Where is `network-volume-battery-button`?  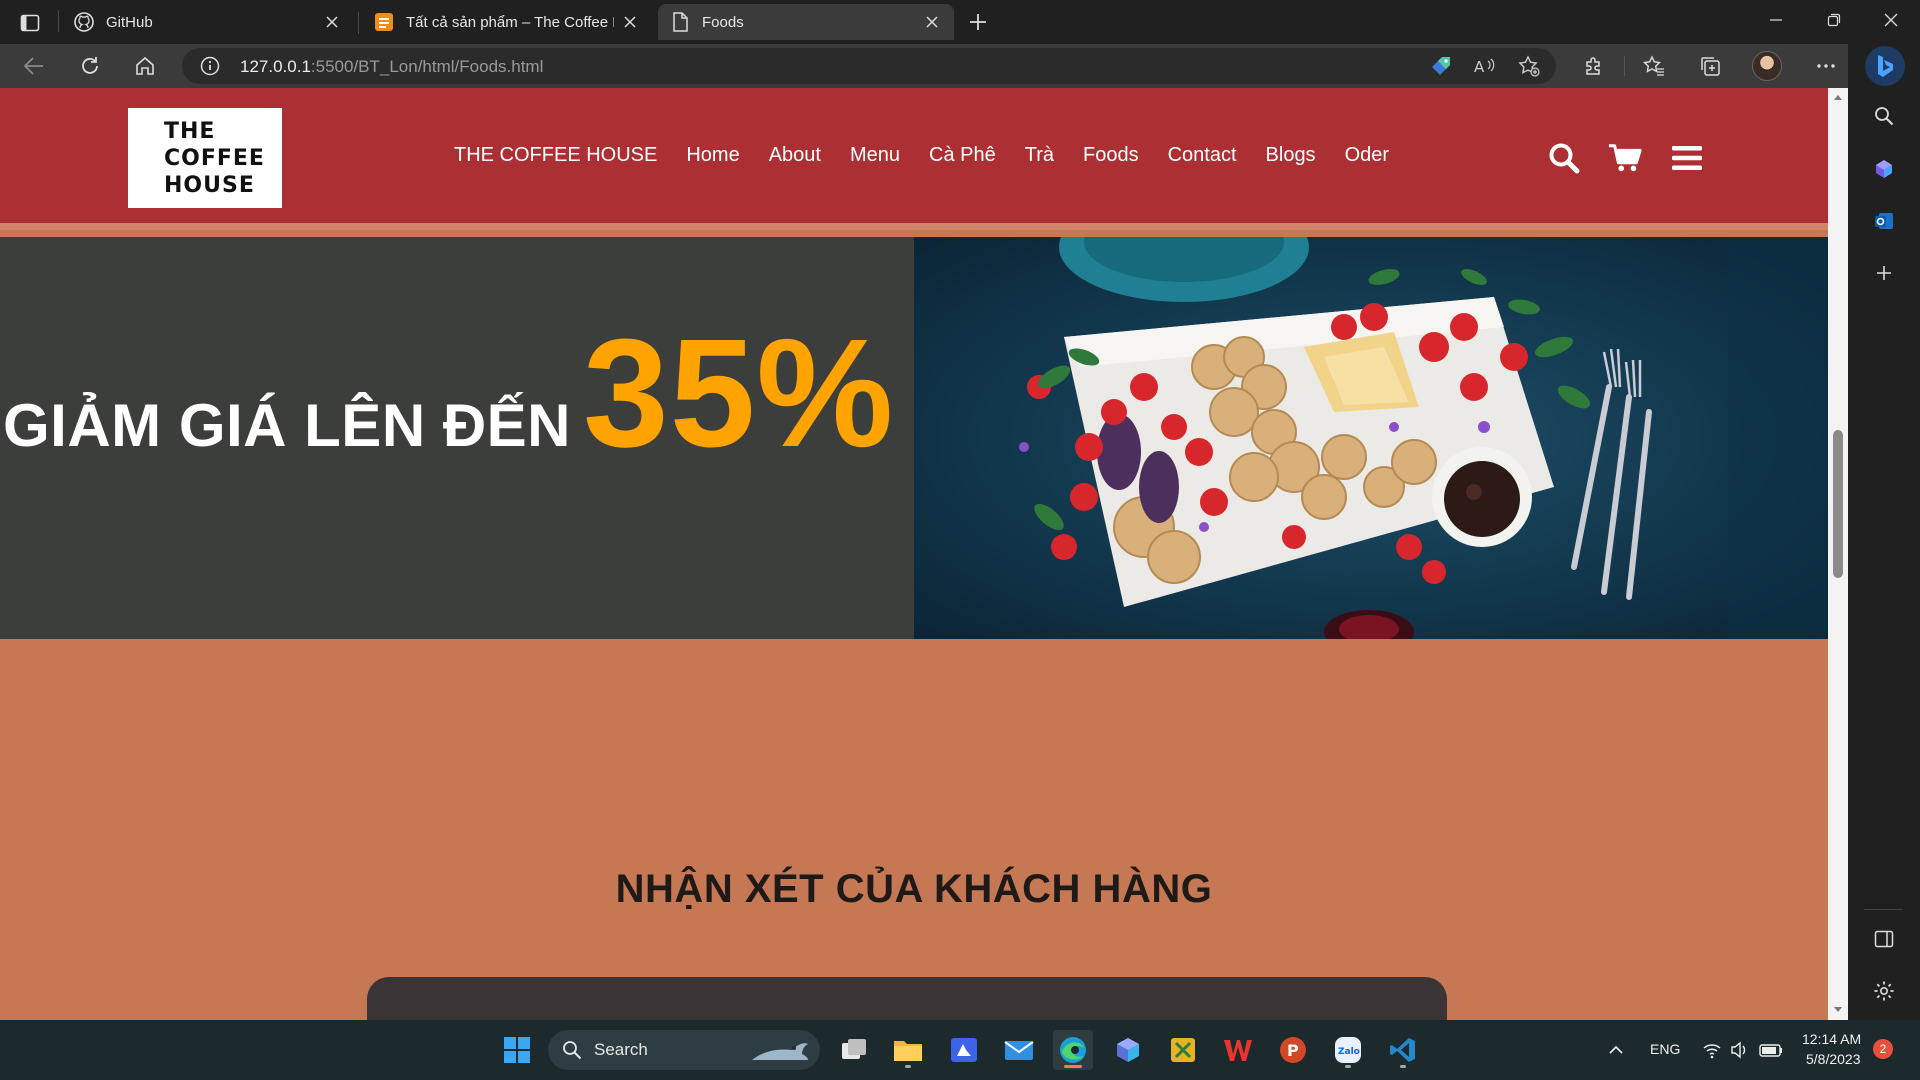
network-volume-battery-button is located at coordinates (1745, 1050).